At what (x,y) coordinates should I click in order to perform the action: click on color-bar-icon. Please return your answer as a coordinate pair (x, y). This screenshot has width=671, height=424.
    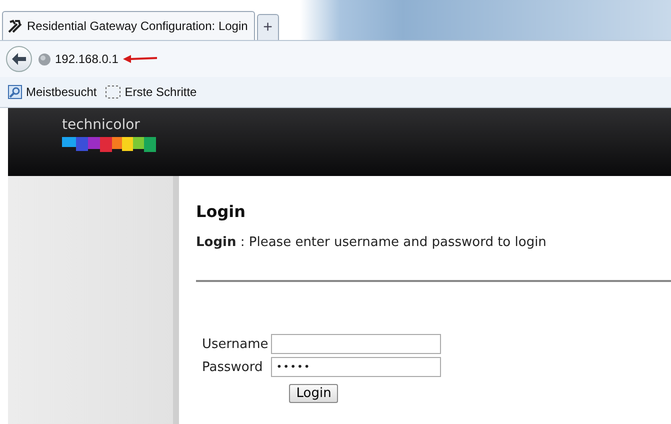
    Looking at the image, I should click on (109, 144).